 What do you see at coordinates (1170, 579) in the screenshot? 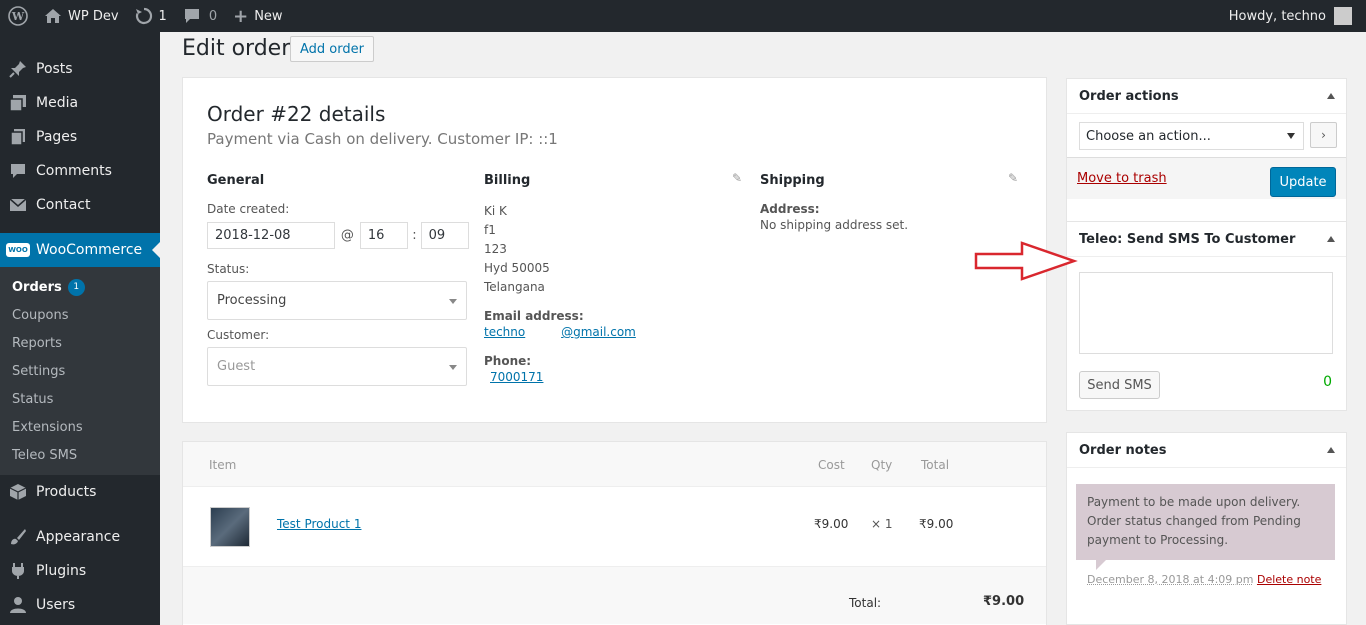
I see `note-timestamp: December 8, 2018 at 4:09 pm` at bounding box center [1170, 579].